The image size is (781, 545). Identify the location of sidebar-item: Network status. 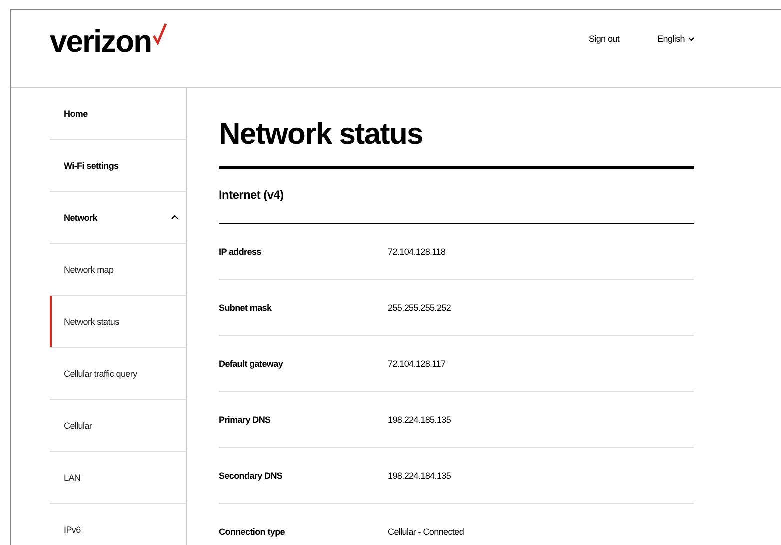
(118, 322).